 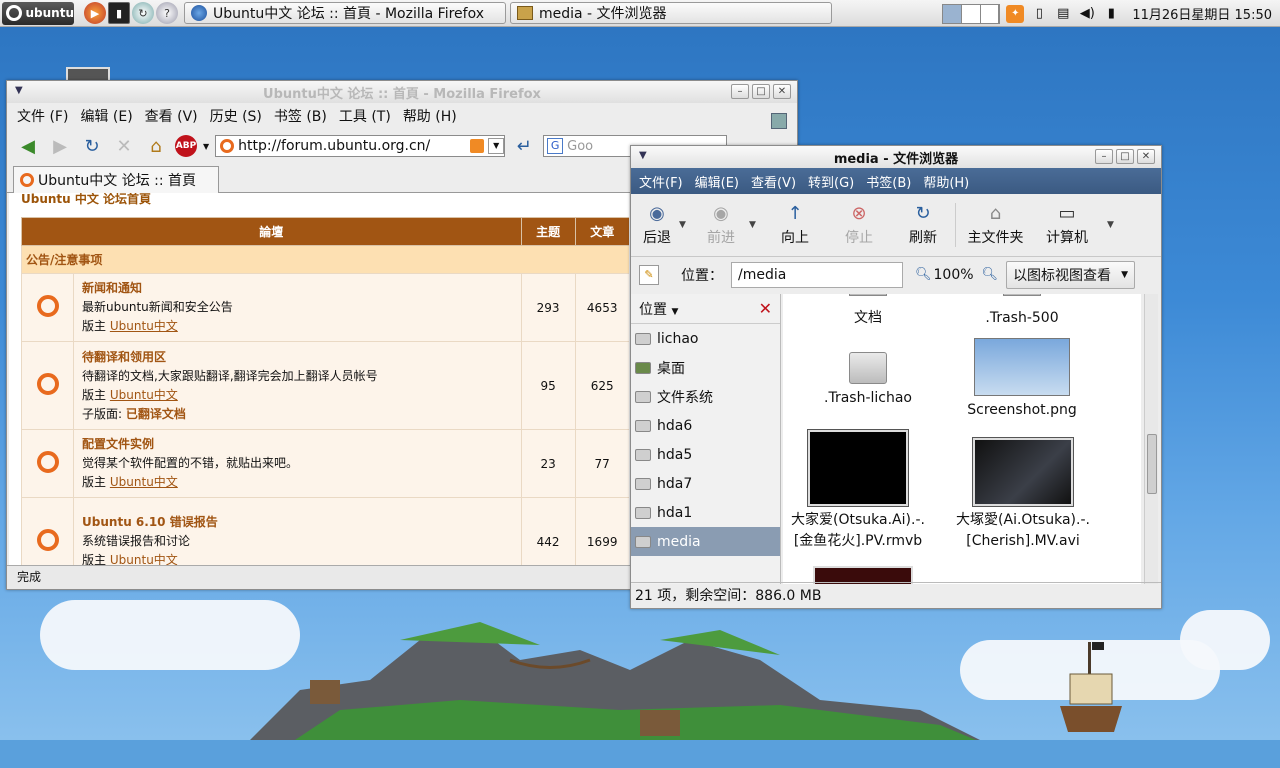 What do you see at coordinates (1152, 464) in the screenshot?
I see `scrollbar-thumb` at bounding box center [1152, 464].